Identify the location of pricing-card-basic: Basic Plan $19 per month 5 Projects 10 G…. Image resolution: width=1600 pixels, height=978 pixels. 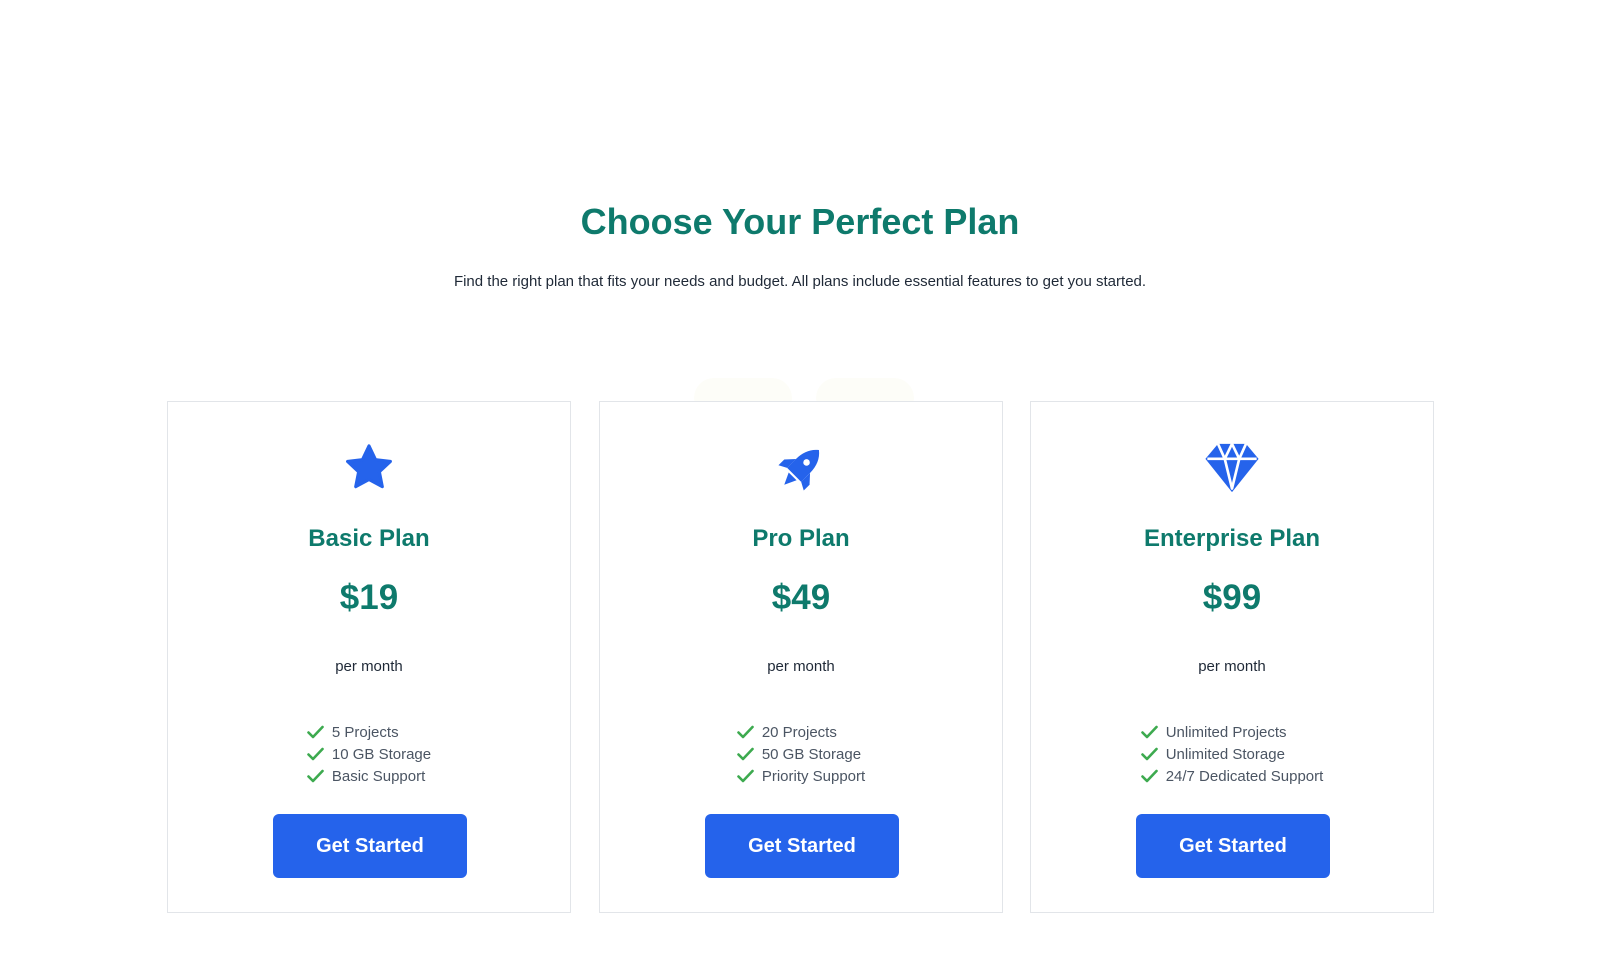
(369, 657).